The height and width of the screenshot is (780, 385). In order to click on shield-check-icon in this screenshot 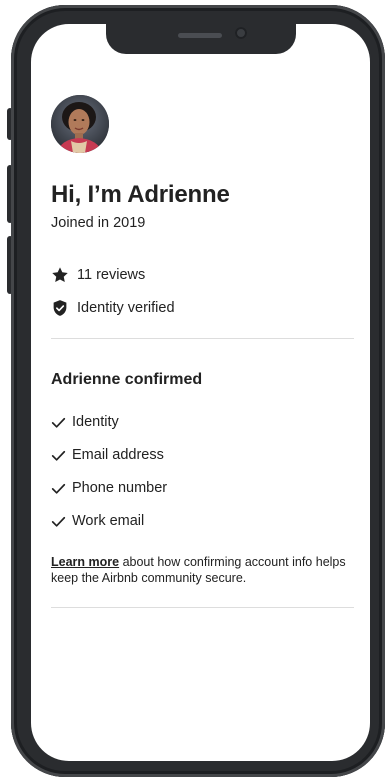, I will do `click(60, 308)`.